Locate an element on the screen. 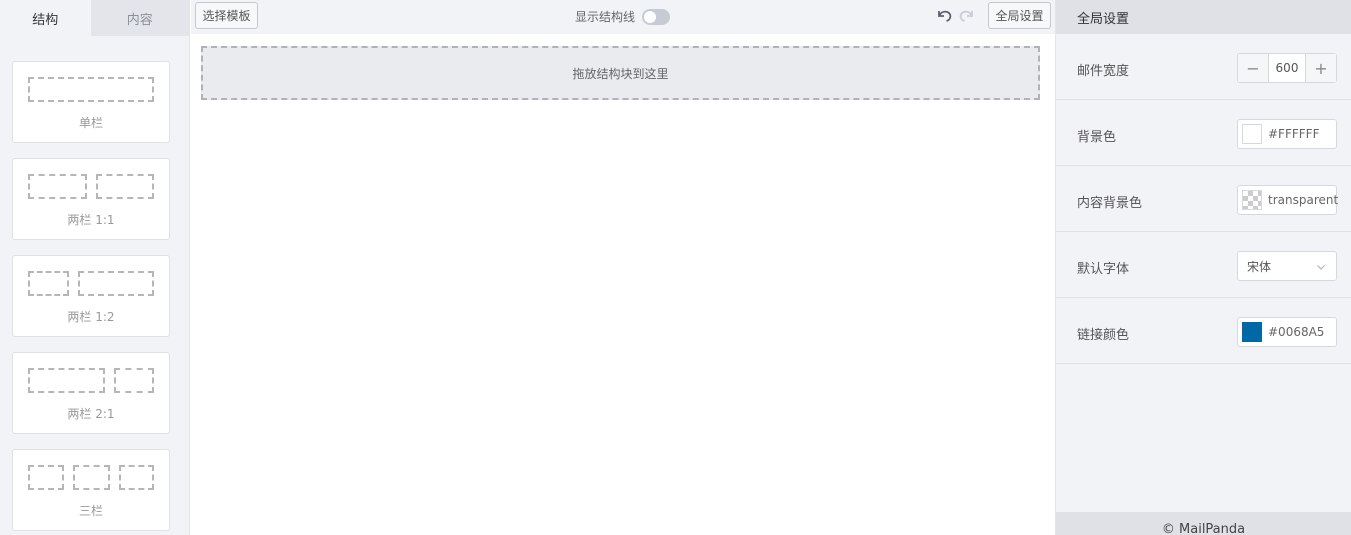 This screenshot has height=535, width=1351. content-background-row: 内容背景色 transparent is located at coordinates (1203, 199).